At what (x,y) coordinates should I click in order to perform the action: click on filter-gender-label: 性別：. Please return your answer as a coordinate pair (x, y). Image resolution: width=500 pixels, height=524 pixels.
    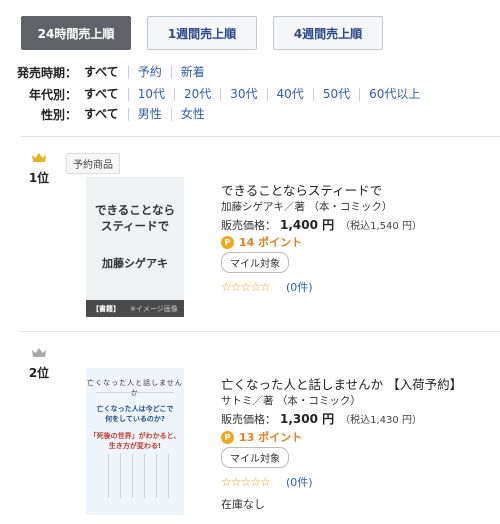
    Looking at the image, I should click on (58, 114).